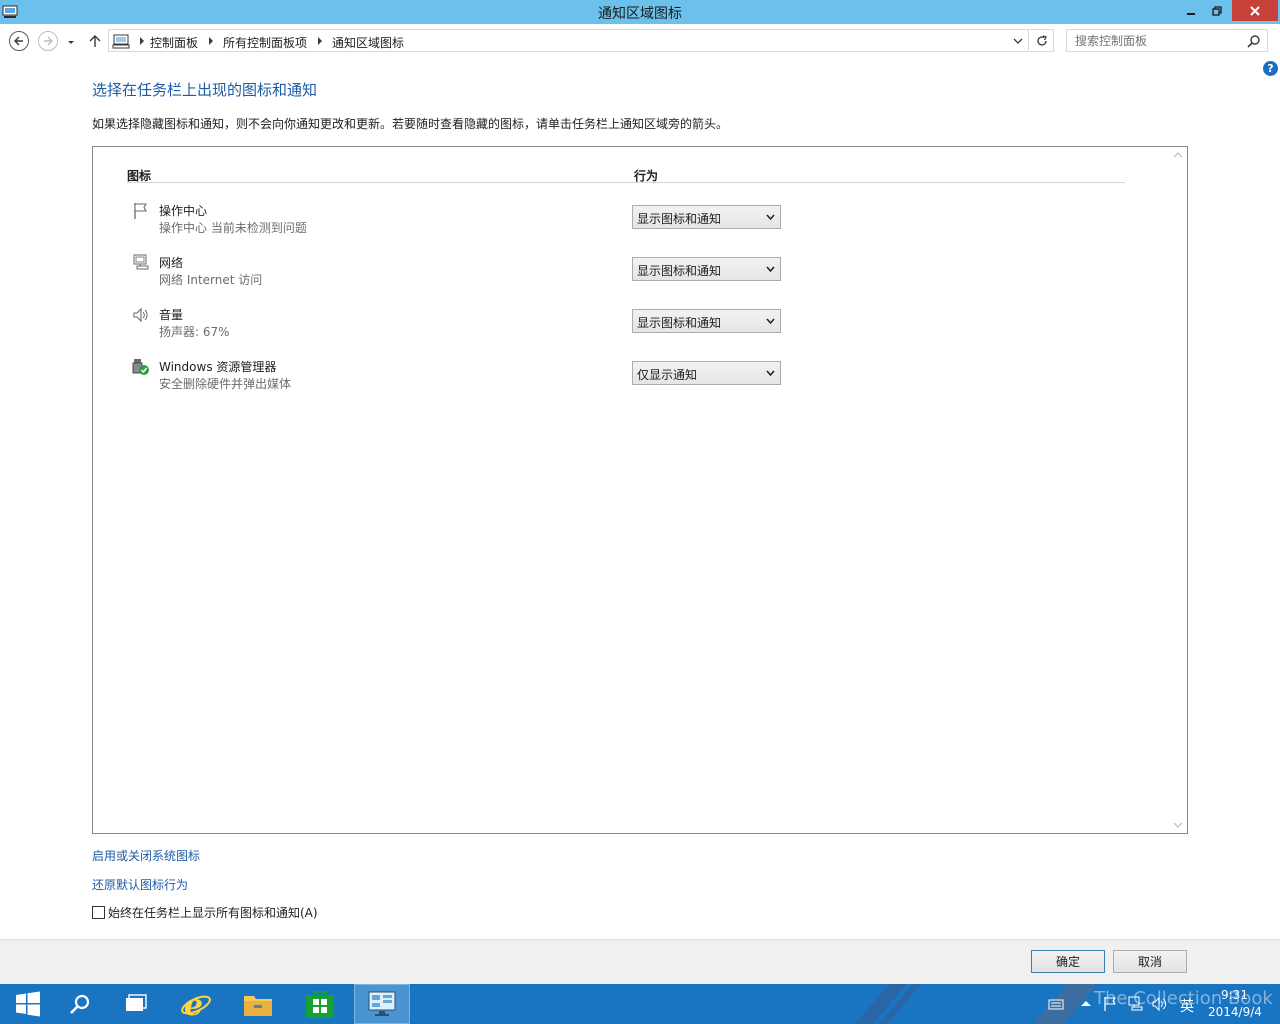  Describe the element at coordinates (1018, 41) in the screenshot. I see `address-dropdown-chevron-icon` at that location.